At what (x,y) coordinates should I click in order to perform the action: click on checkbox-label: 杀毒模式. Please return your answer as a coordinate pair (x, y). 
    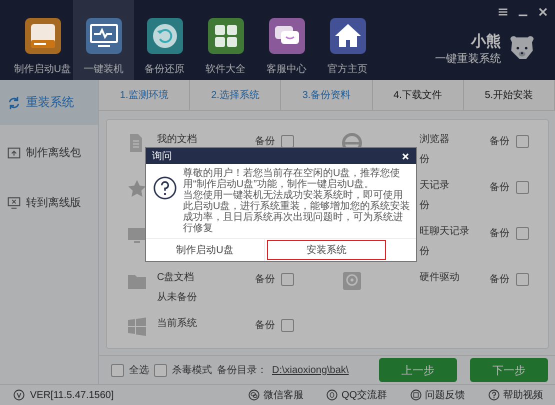
    Looking at the image, I should click on (192, 370).